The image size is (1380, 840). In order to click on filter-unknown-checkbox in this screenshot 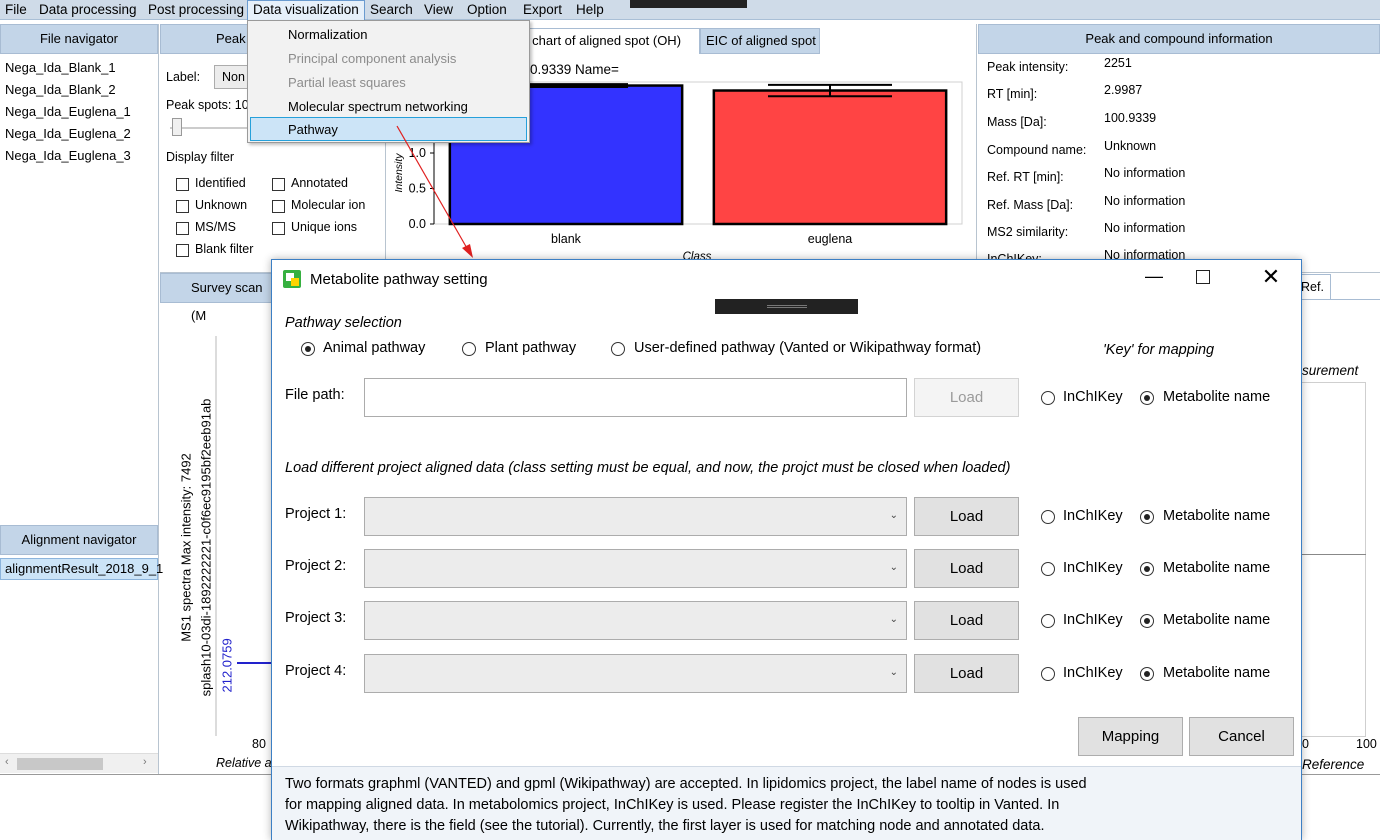, I will do `click(182, 206)`.